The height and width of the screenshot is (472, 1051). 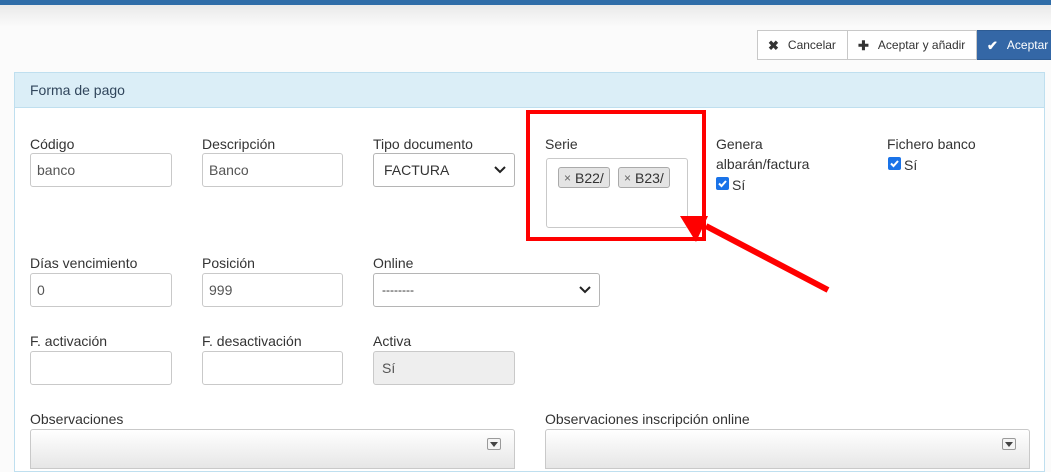 I want to click on panel-heading: Forma de pago, so click(x=529, y=90).